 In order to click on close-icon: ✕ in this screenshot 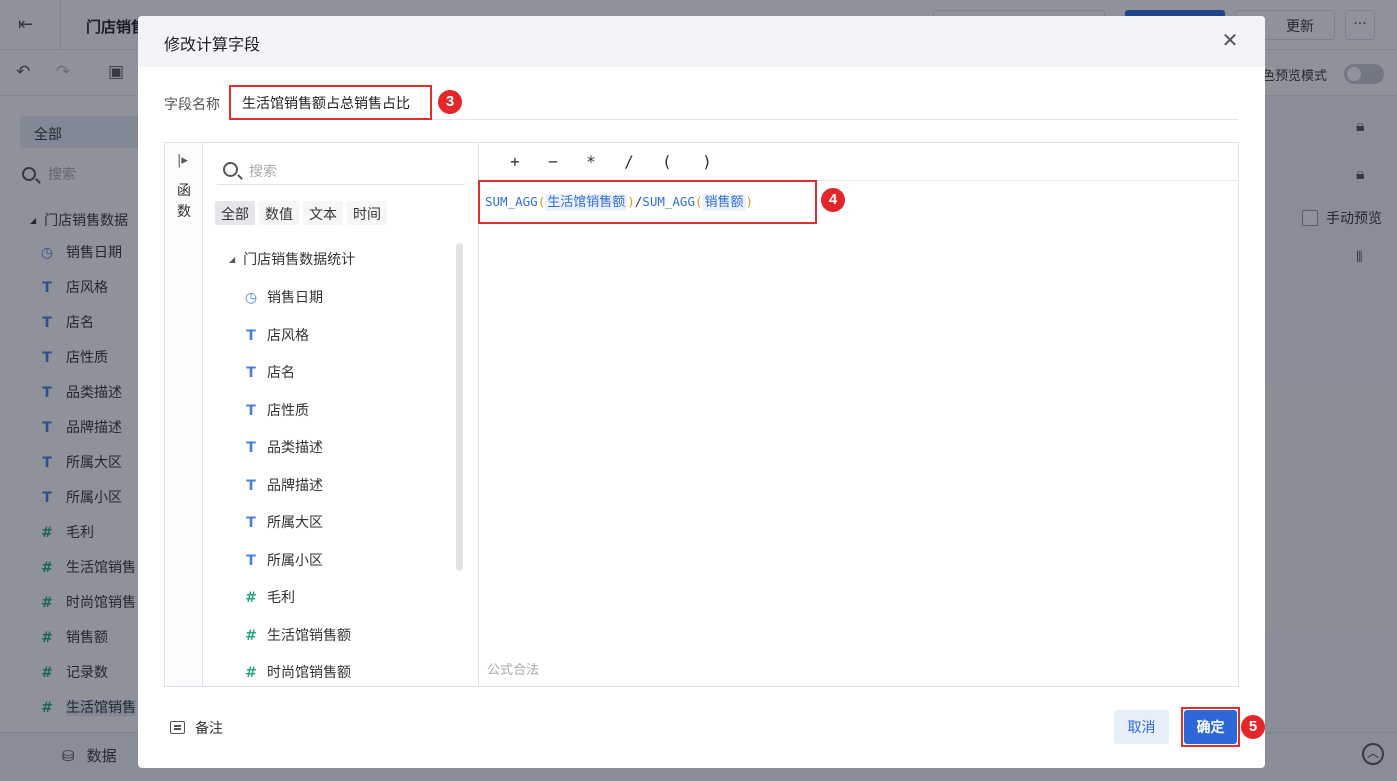, I will do `click(1230, 40)`.